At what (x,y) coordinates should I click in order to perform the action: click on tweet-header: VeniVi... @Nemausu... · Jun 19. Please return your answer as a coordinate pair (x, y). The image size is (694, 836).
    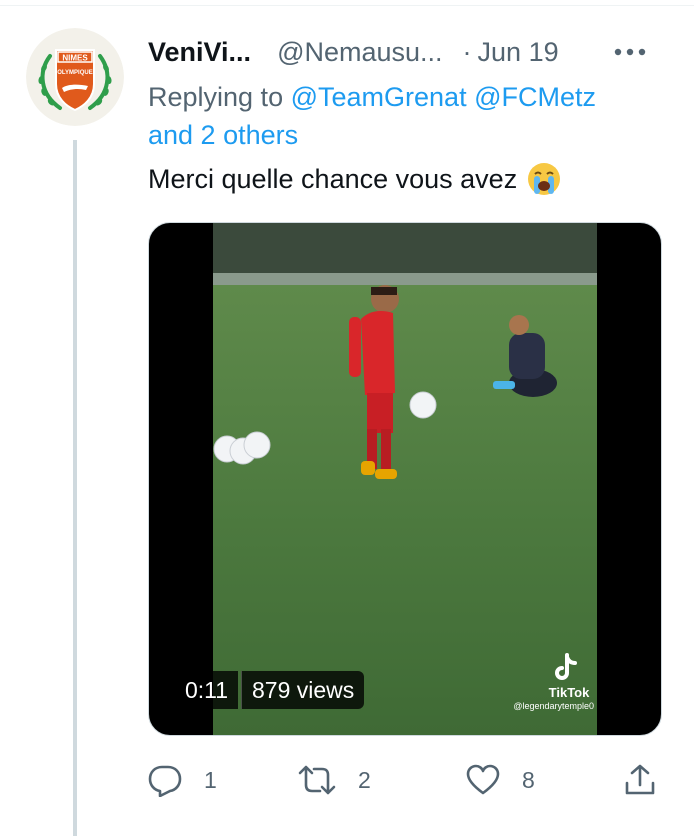
    Looking at the image, I should click on (413, 52).